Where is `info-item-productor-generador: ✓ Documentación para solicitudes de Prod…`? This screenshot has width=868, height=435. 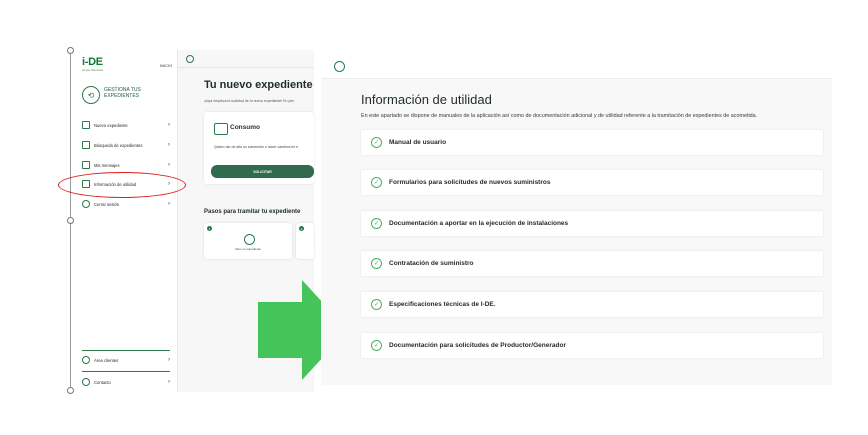 info-item-productor-generador: ✓ Documentación para solicitudes de Prod… is located at coordinates (592, 345).